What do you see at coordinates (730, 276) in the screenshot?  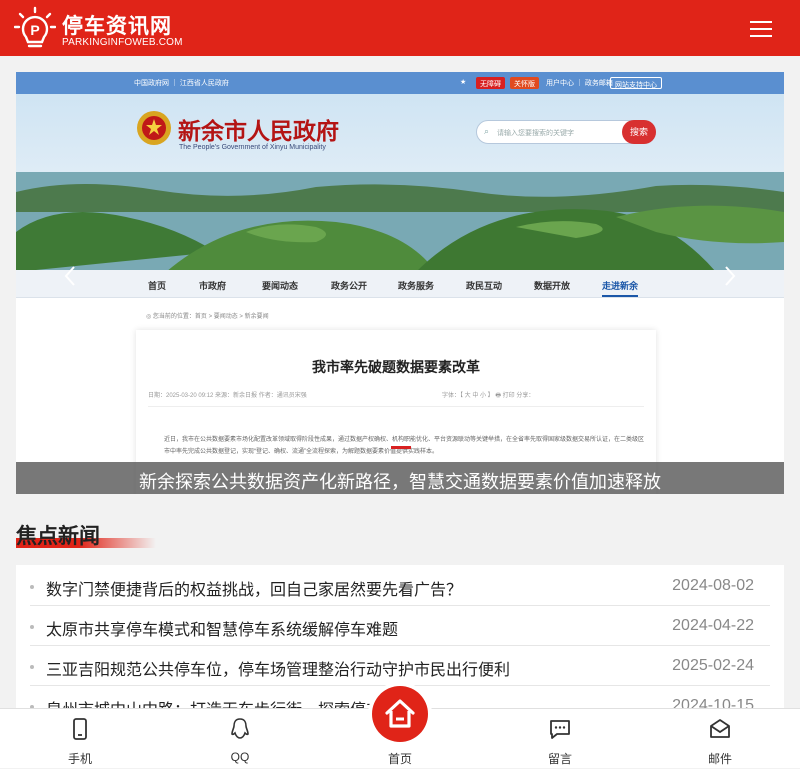 I see `carousel-next-arrow-icon` at bounding box center [730, 276].